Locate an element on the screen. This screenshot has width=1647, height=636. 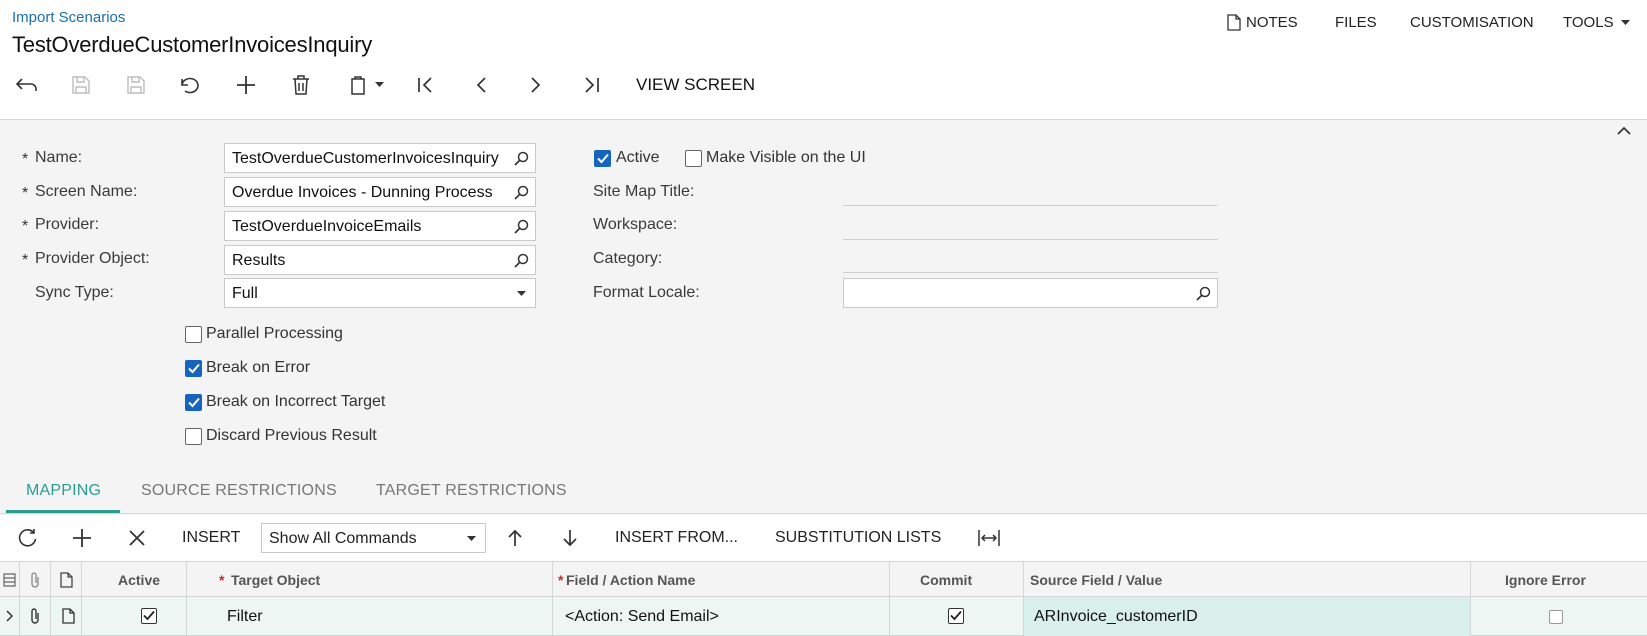
cancel-button is located at coordinates (191, 85).